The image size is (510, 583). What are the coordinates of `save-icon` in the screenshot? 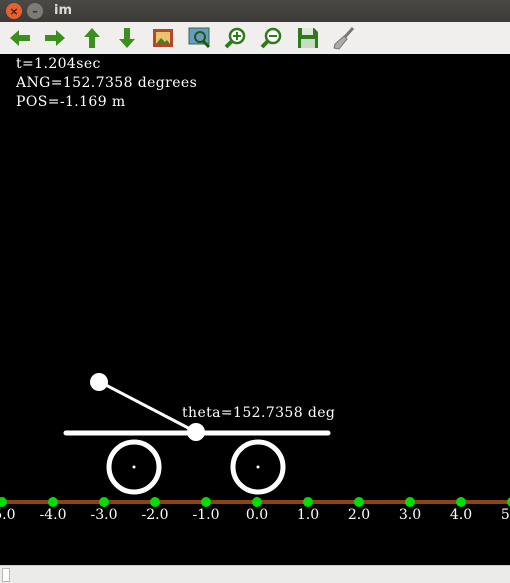 It's located at (308, 38).